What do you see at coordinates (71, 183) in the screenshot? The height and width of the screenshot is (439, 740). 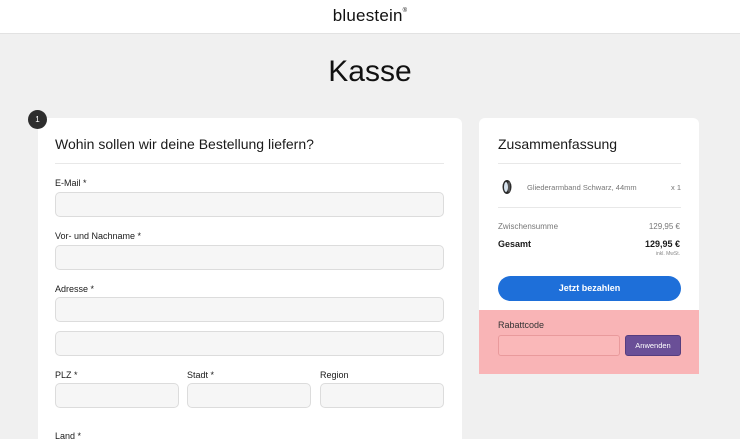 I see `email-label: E-Mail *` at bounding box center [71, 183].